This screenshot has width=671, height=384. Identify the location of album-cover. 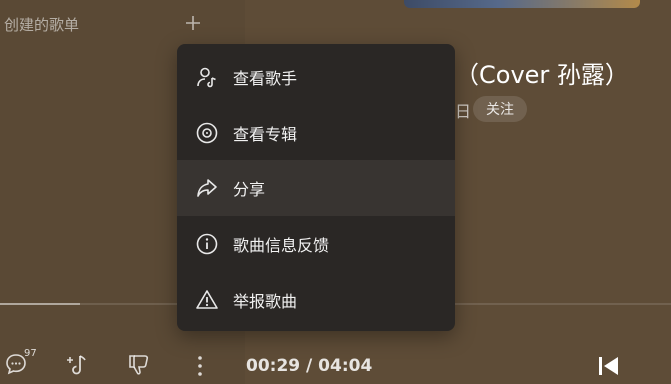
(522, 4).